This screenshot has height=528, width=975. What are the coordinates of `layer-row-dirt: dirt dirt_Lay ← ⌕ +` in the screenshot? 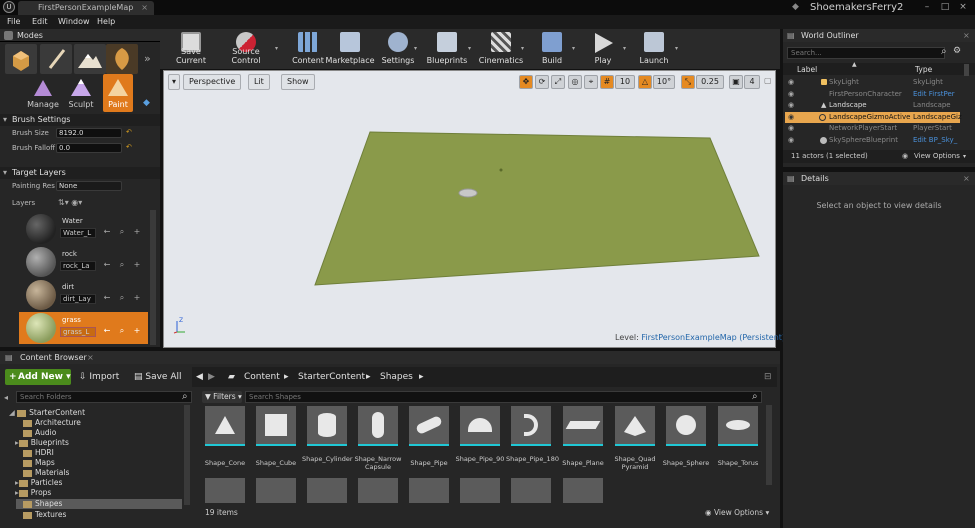 It's located at (85, 295).